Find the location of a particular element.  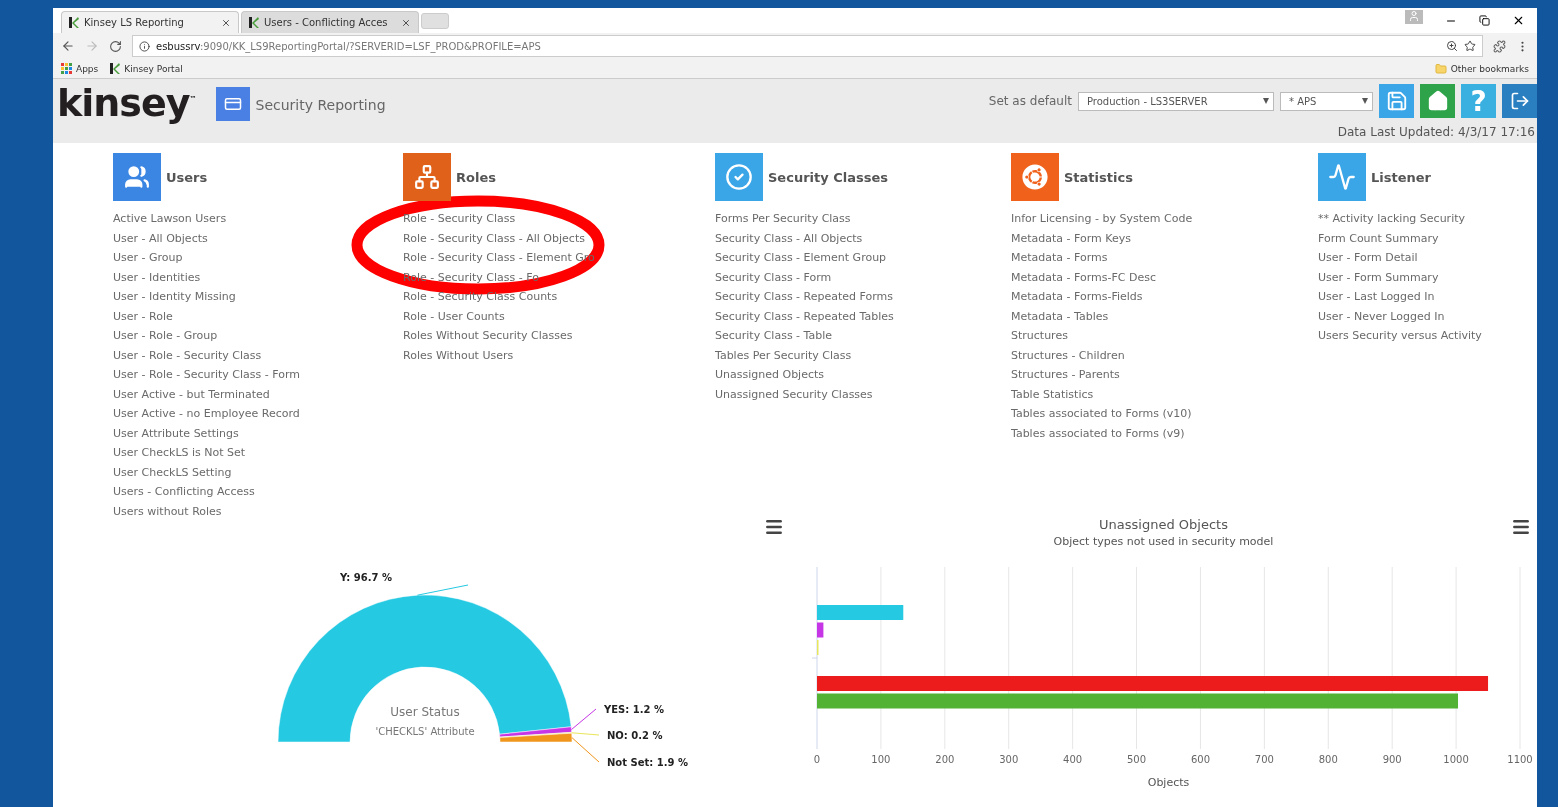

axis-tick-label: 100 is located at coordinates (881, 759).